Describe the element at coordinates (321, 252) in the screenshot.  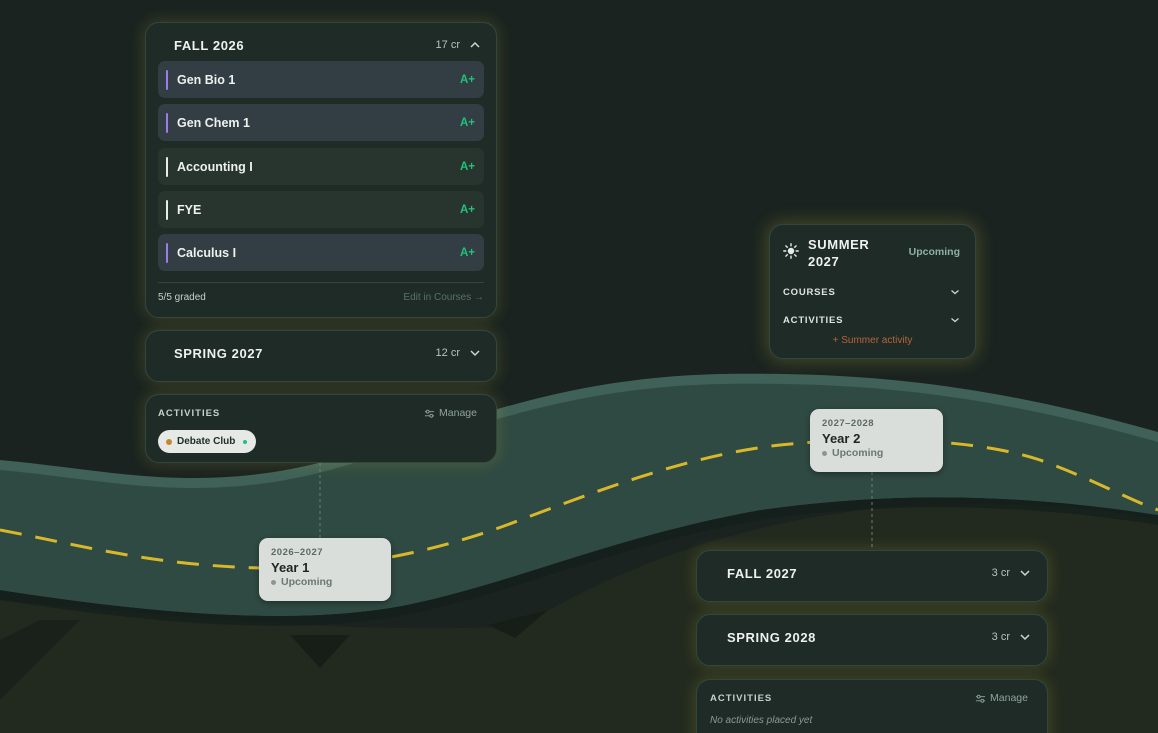
I see `course-row: Calculus I A+` at that location.